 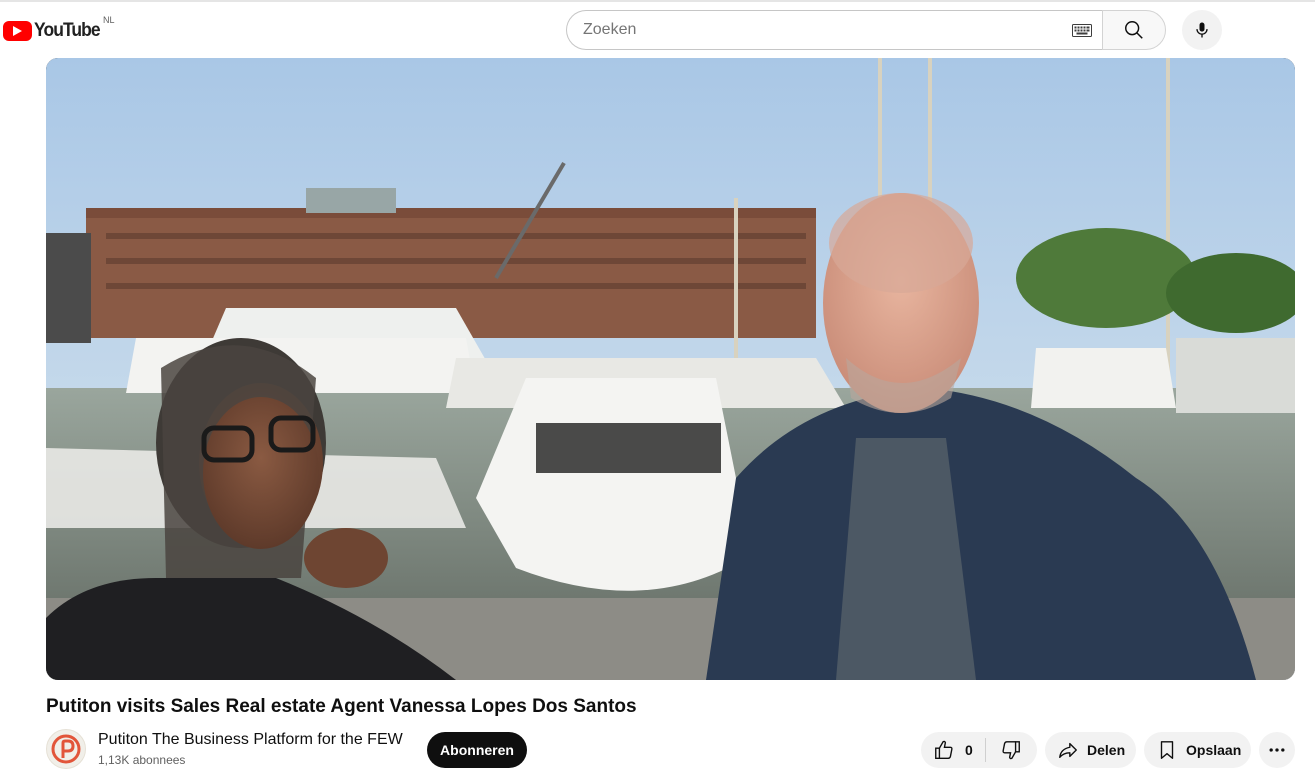 I want to click on like-button: 0, so click(x=953, y=750).